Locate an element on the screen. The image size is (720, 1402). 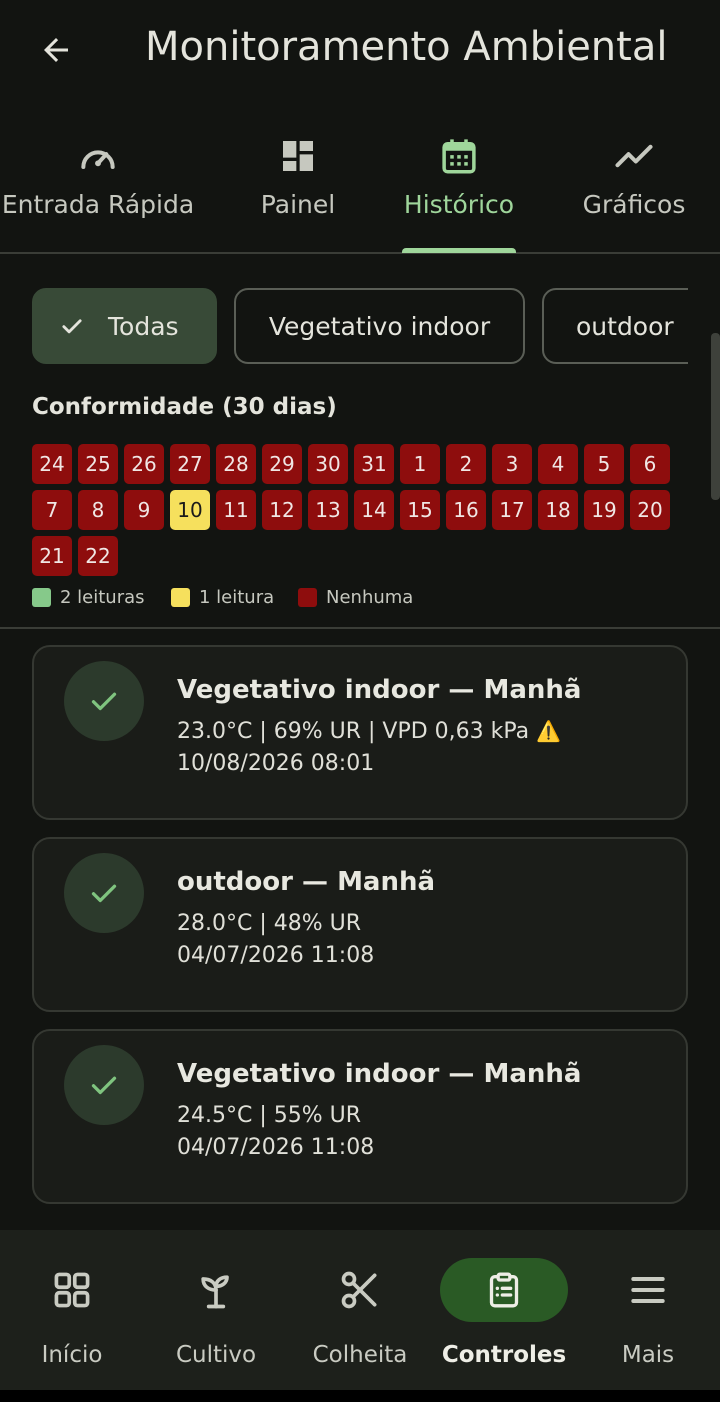
calendar-day: 20 is located at coordinates (650, 510).